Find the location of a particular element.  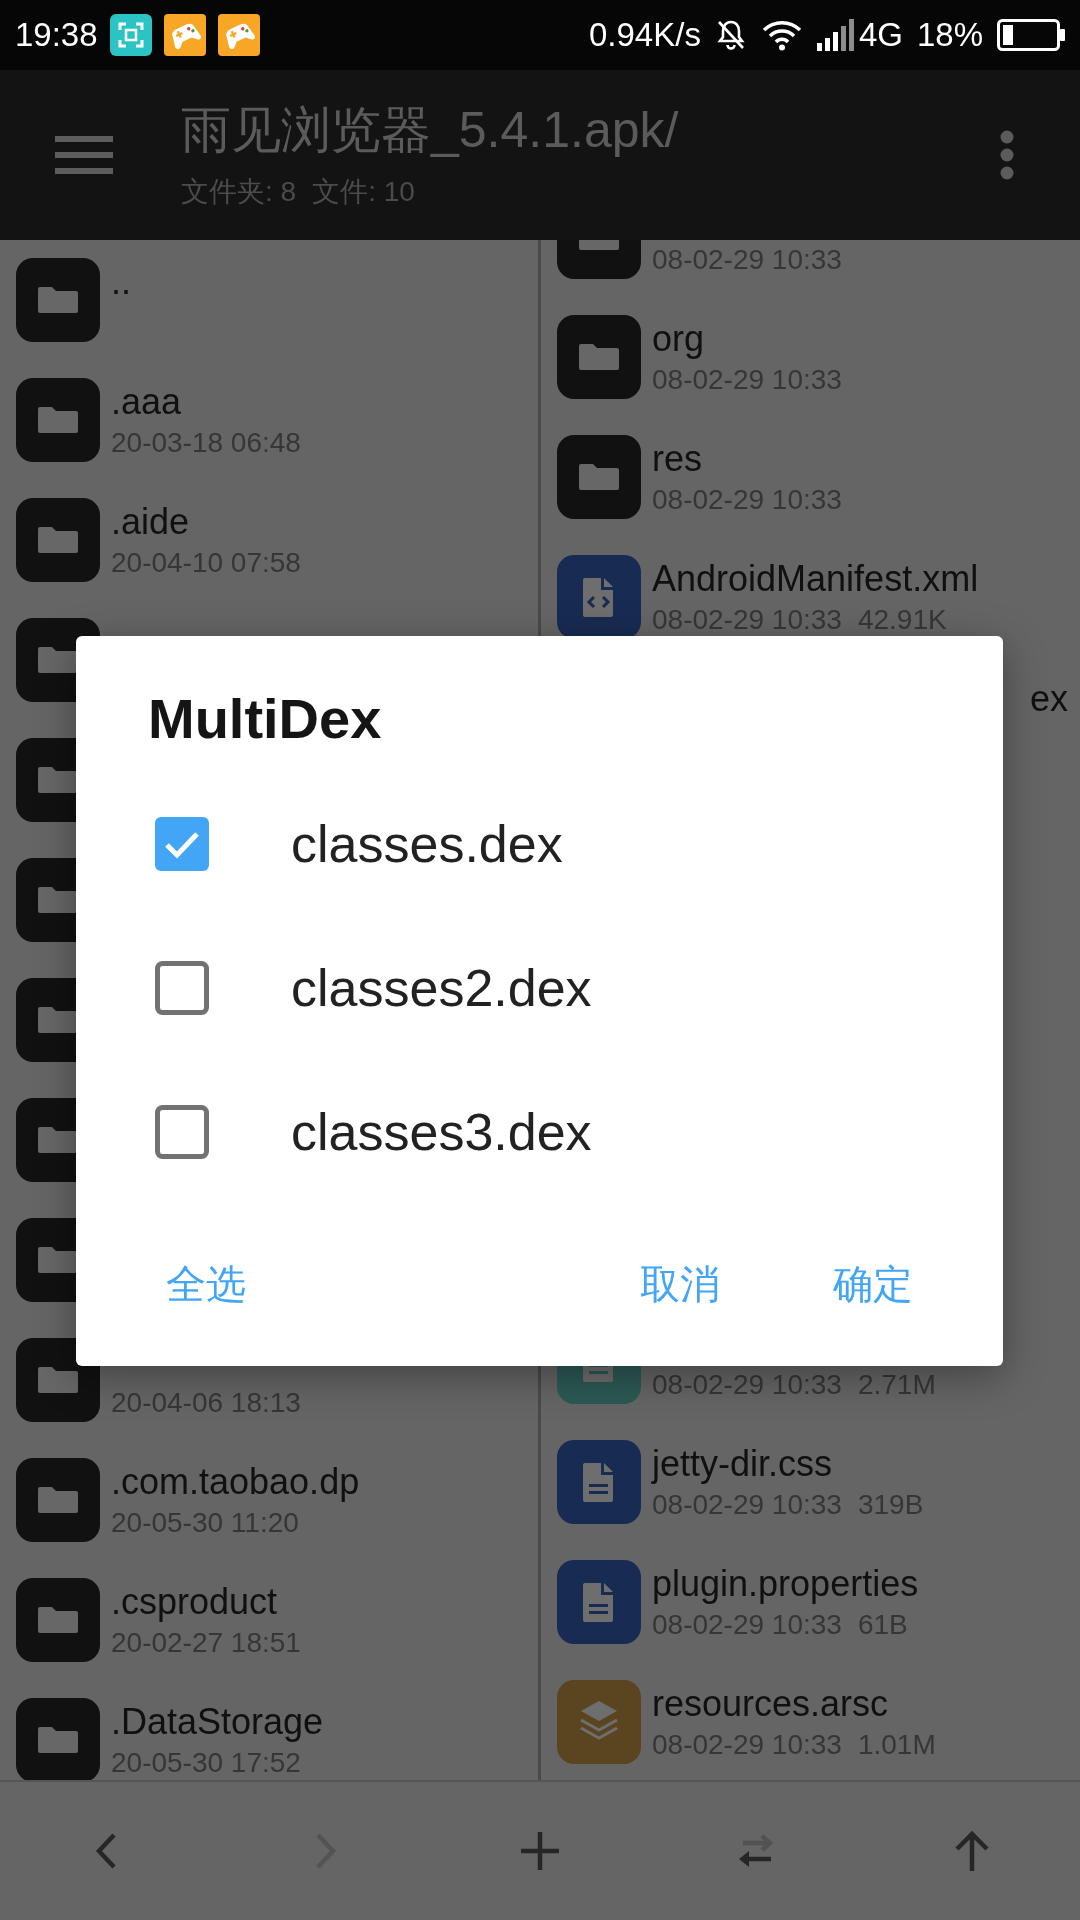

layers-icon is located at coordinates (599, 1722).